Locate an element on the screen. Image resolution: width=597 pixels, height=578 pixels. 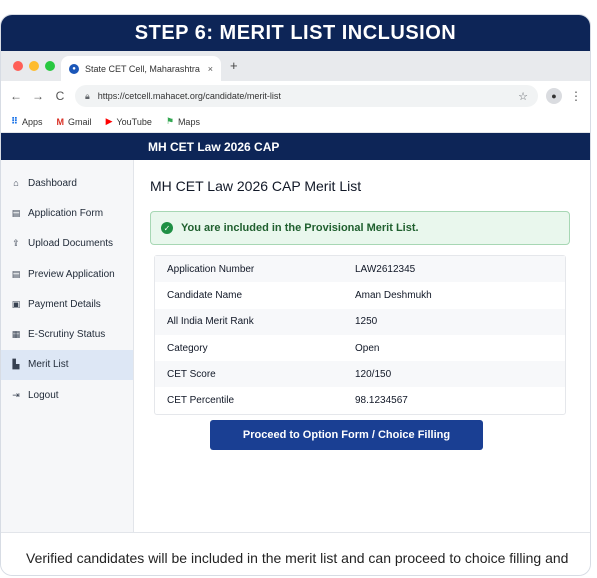
sidebar-item-label: Payment Details is located at coordinates (64, 304).